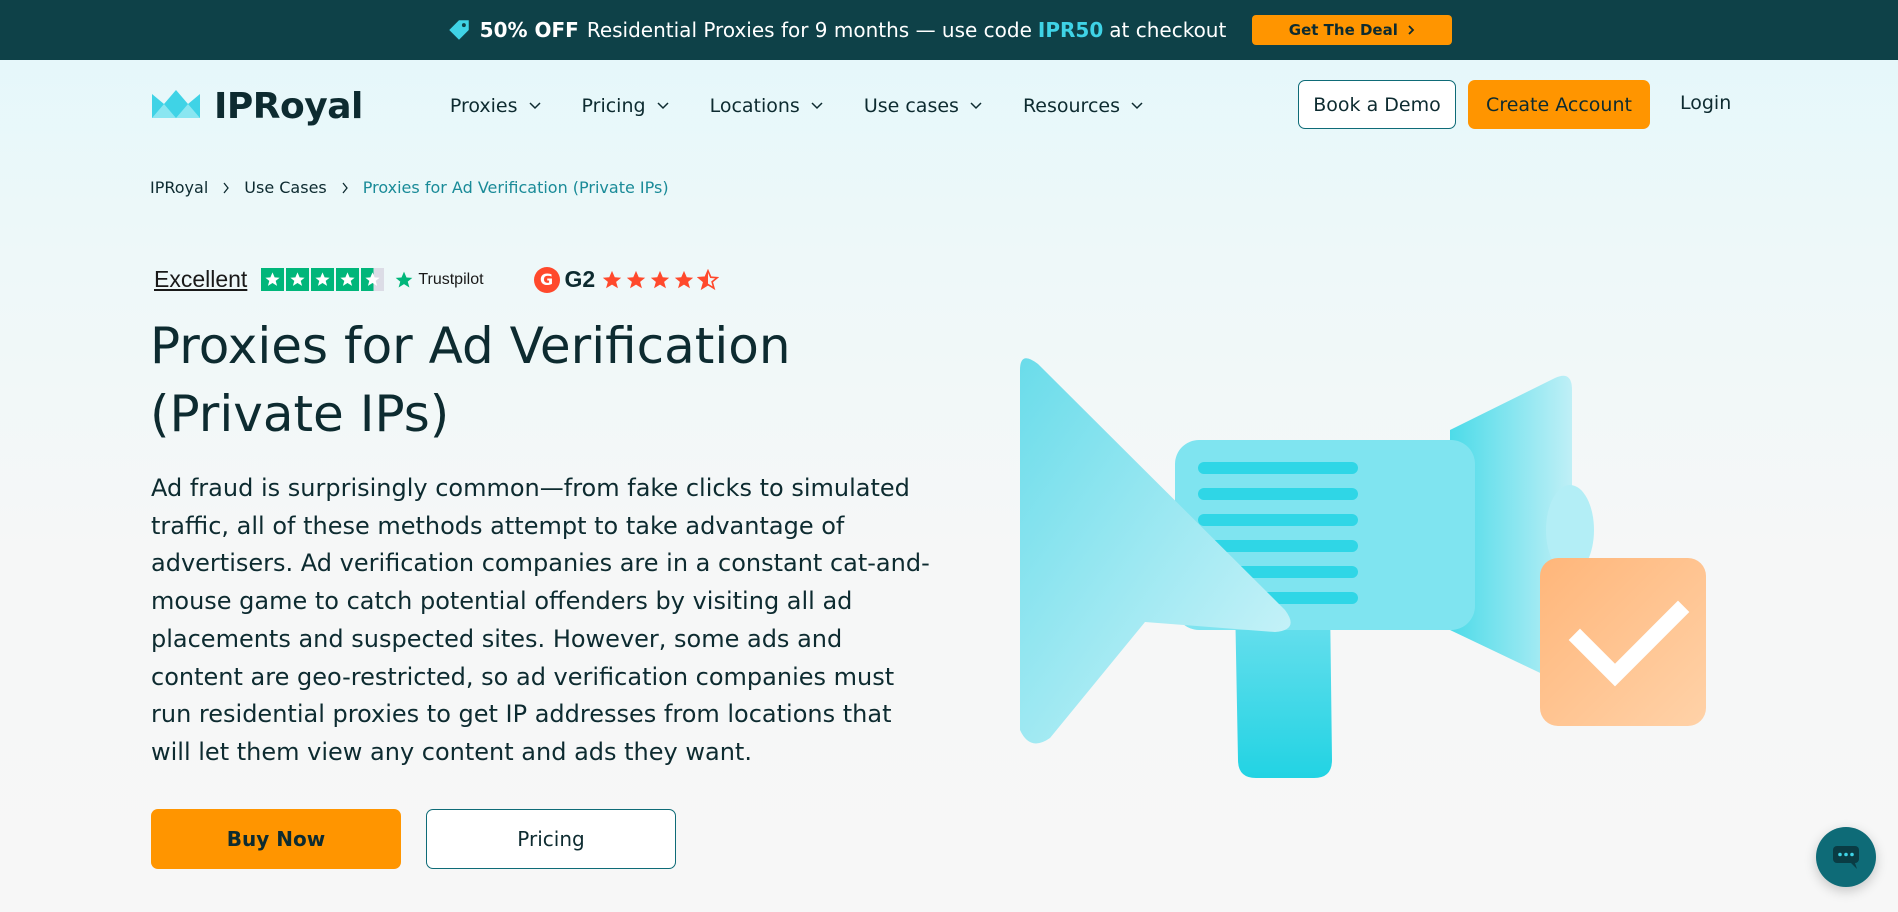 The width and height of the screenshot is (1898, 912). Describe the element at coordinates (1071, 106) in the screenshot. I see `menu-label: Resources` at that location.